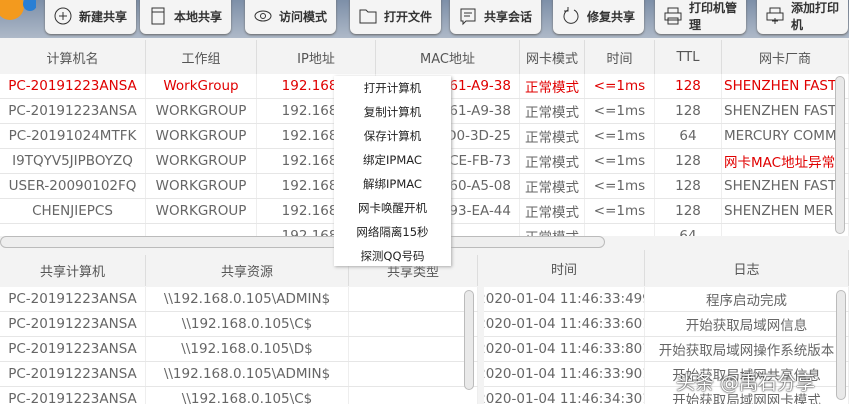  Describe the element at coordinates (747, 268) in the screenshot. I see `column-header: 日志` at that location.